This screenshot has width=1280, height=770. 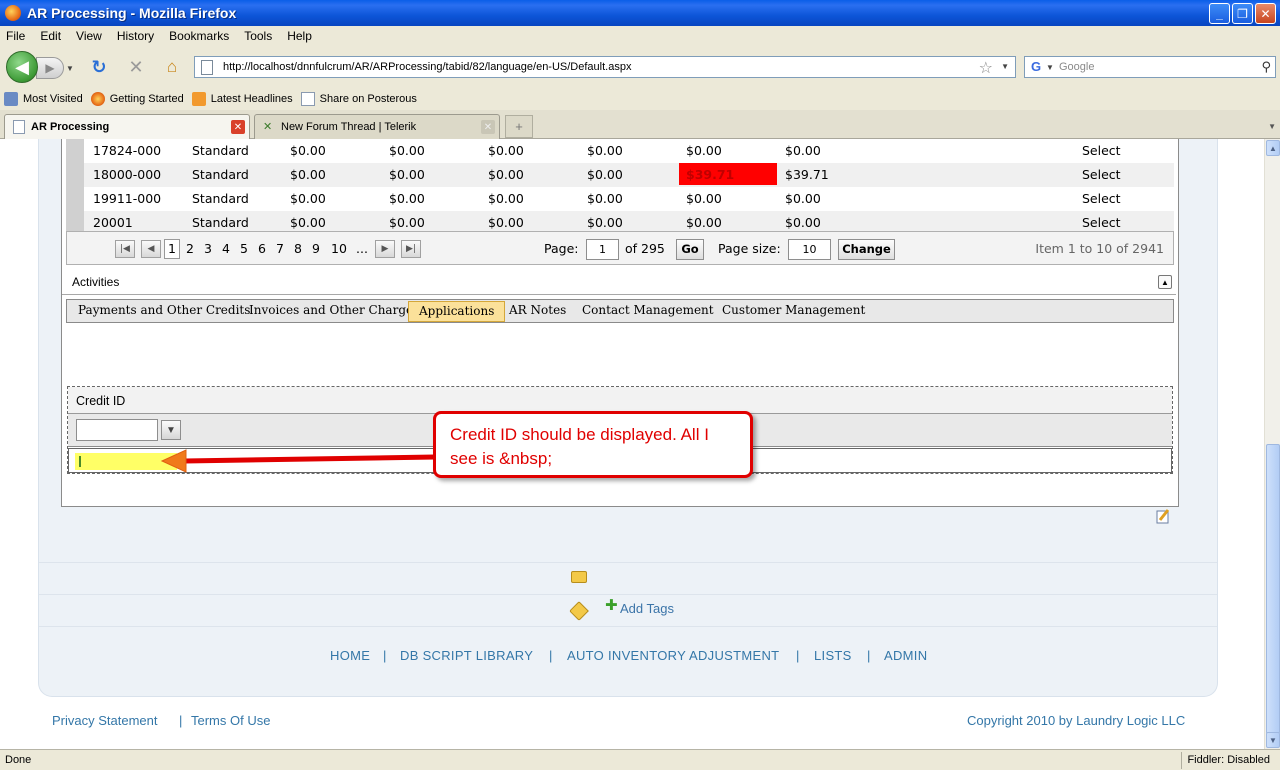 I want to click on add-tags-link: Add Tags, so click(x=647, y=608).